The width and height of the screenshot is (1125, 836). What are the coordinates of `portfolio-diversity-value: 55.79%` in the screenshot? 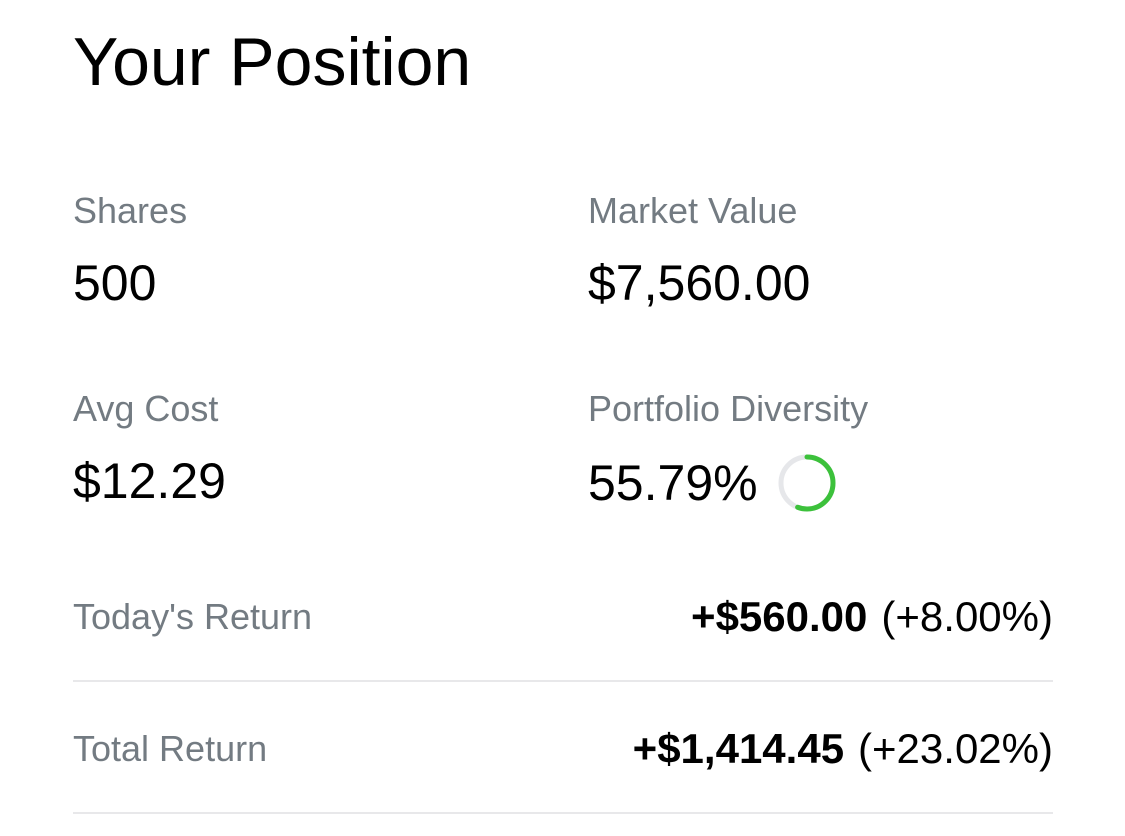 It's located at (673, 483).